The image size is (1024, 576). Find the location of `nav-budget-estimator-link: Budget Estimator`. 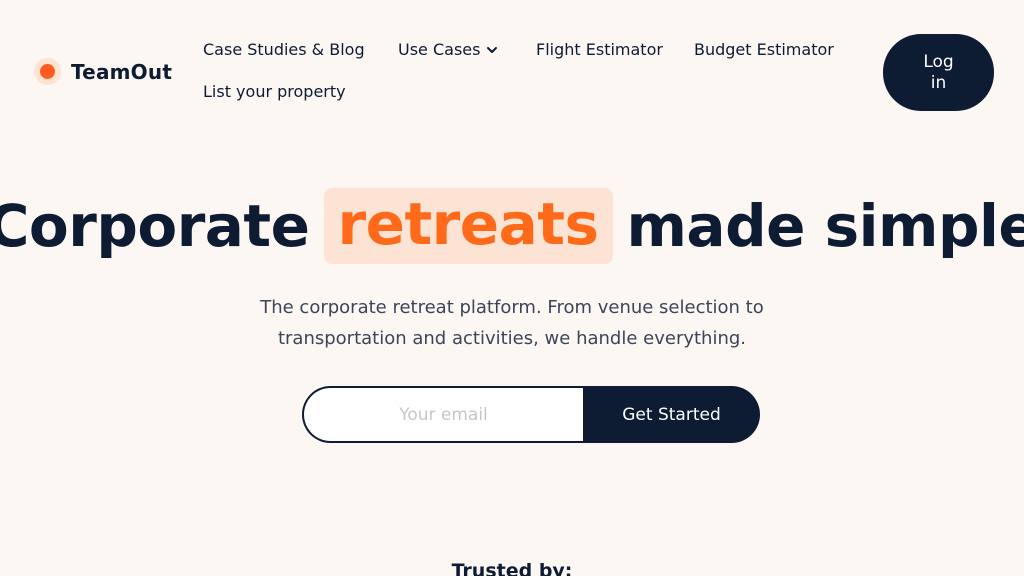

nav-budget-estimator-link: Budget Estimator is located at coordinates (764, 49).